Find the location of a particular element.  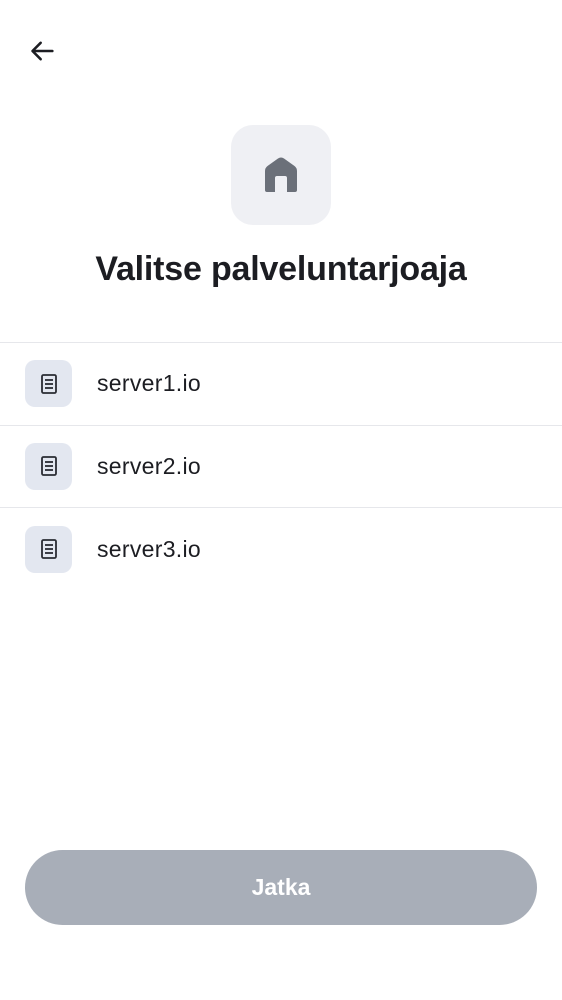

continue-button: Jatka is located at coordinates (281, 887).